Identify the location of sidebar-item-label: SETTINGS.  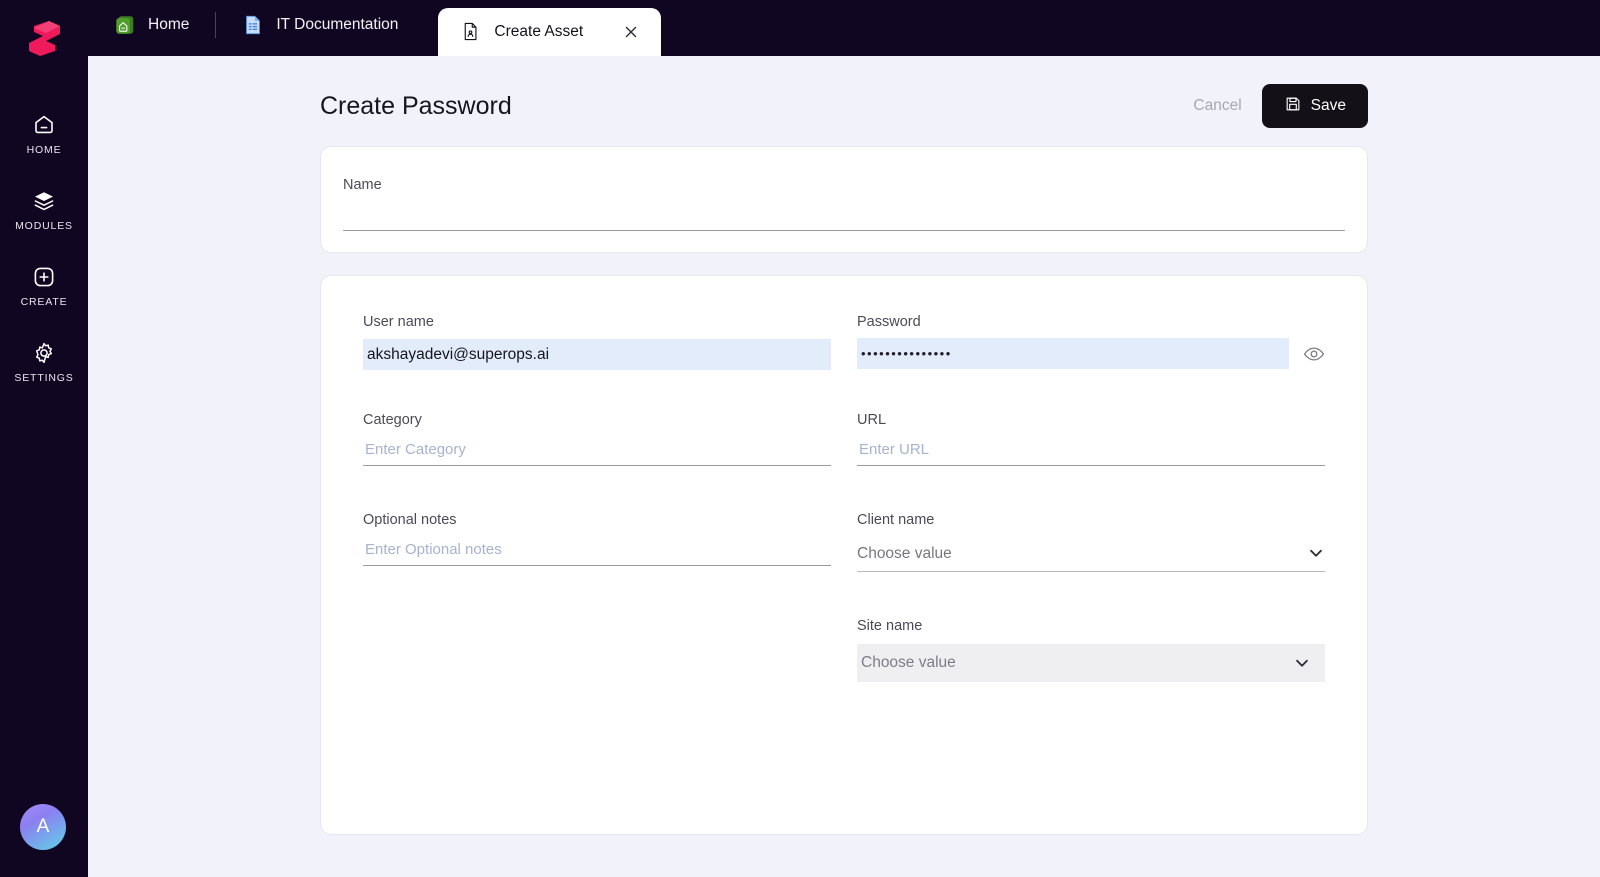
(44, 377).